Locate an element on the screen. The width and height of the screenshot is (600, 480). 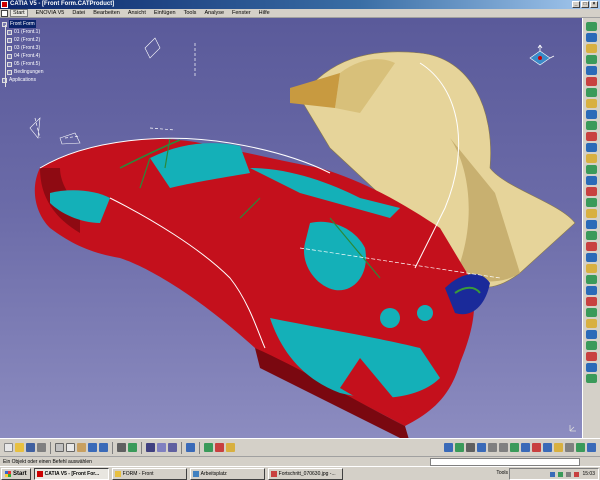
minimize-button: _ is located at coordinates (576, 4).